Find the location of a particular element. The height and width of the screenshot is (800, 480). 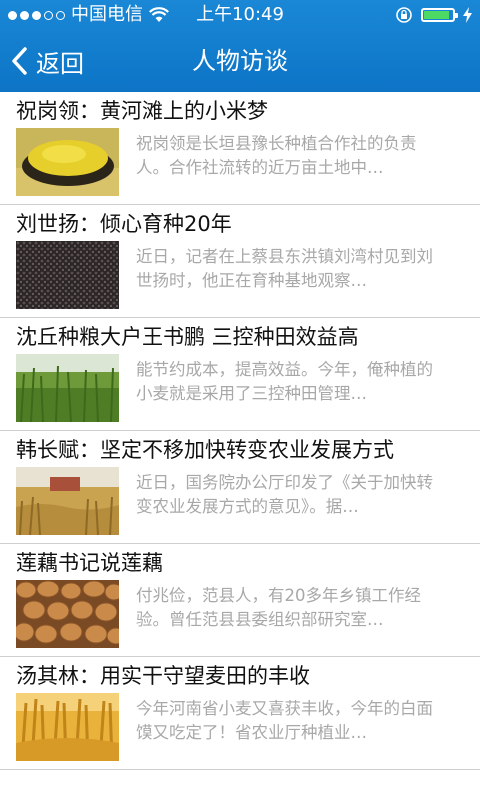

chevron-left-icon is located at coordinates (19, 61).